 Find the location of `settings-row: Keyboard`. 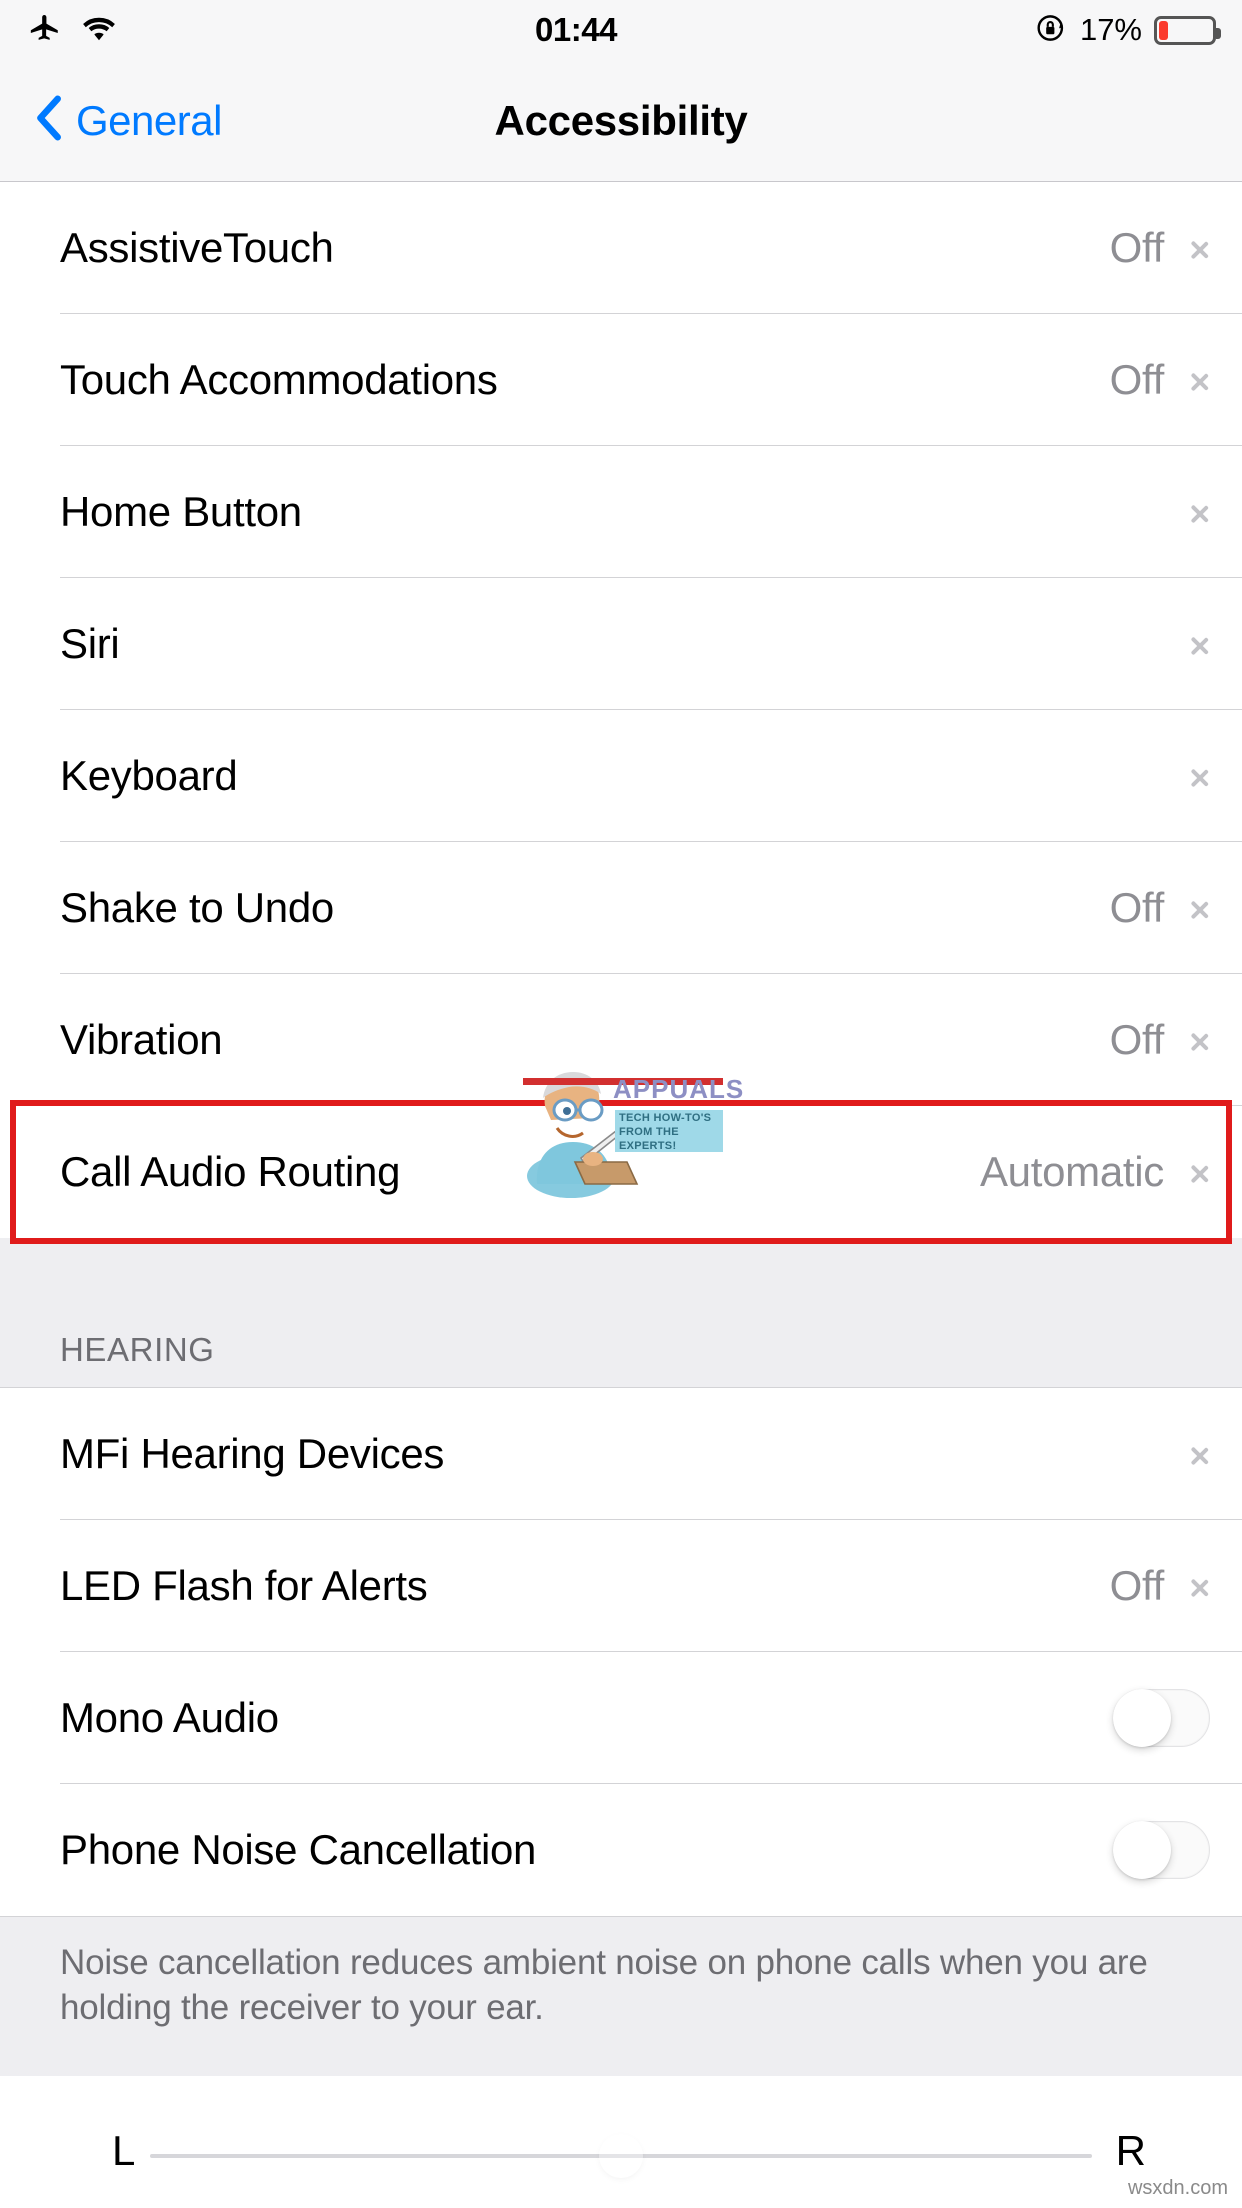

settings-row: Keyboard is located at coordinates (621, 776).